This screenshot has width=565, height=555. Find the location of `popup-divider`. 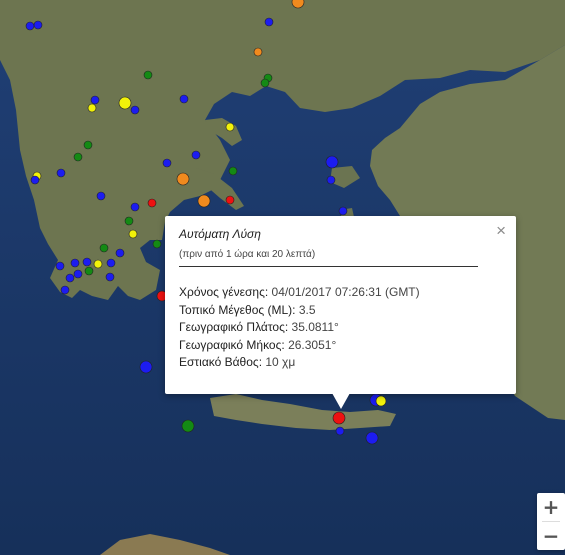

popup-divider is located at coordinates (328, 266).